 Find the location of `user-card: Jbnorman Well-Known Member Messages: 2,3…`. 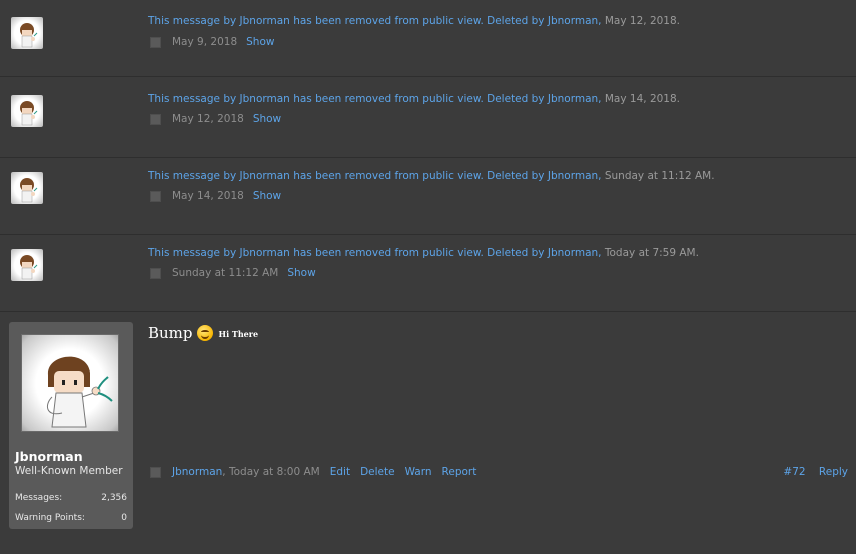

user-card: Jbnorman Well-Known Member Messages: 2,3… is located at coordinates (71, 425).